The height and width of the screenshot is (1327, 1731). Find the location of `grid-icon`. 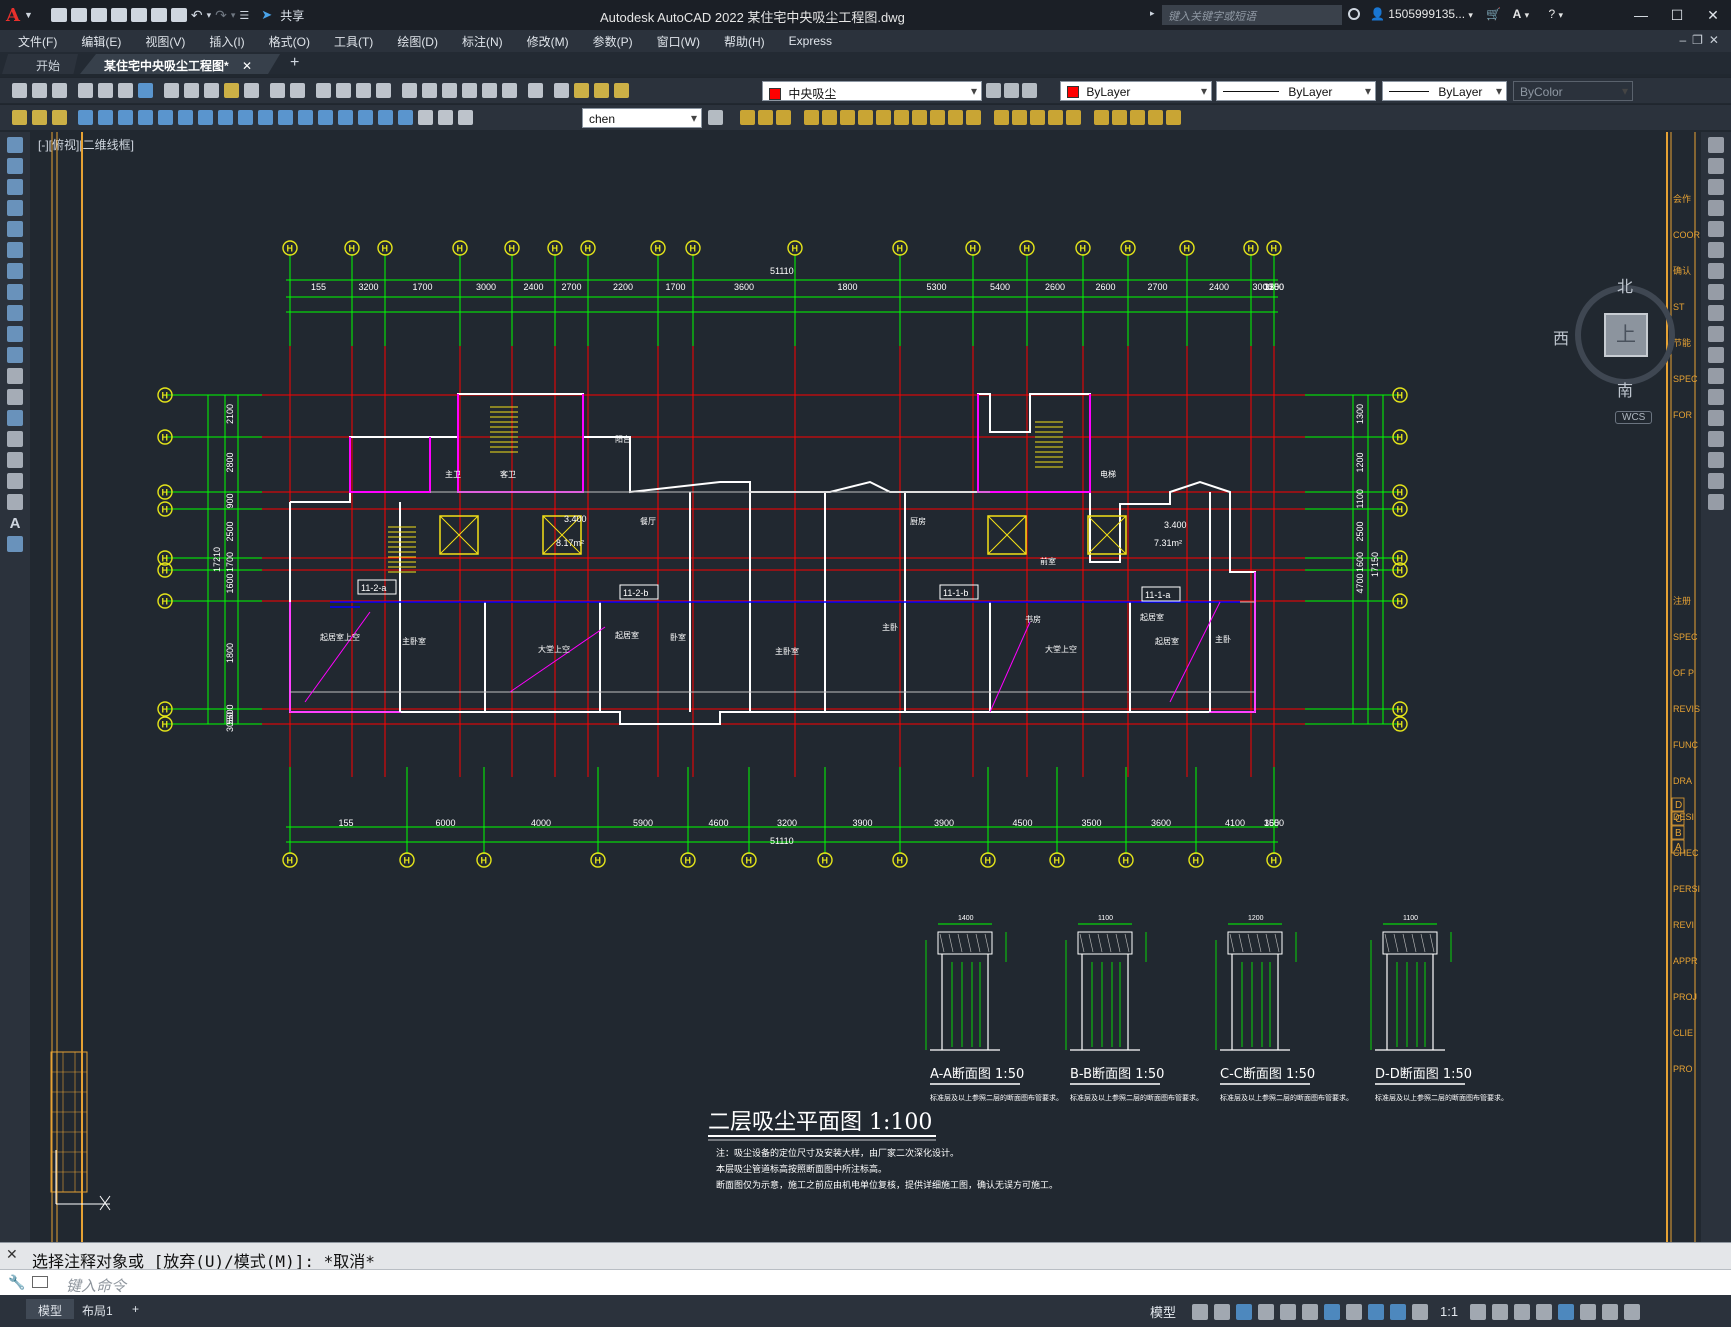

grid-icon is located at coordinates (1200, 1311).